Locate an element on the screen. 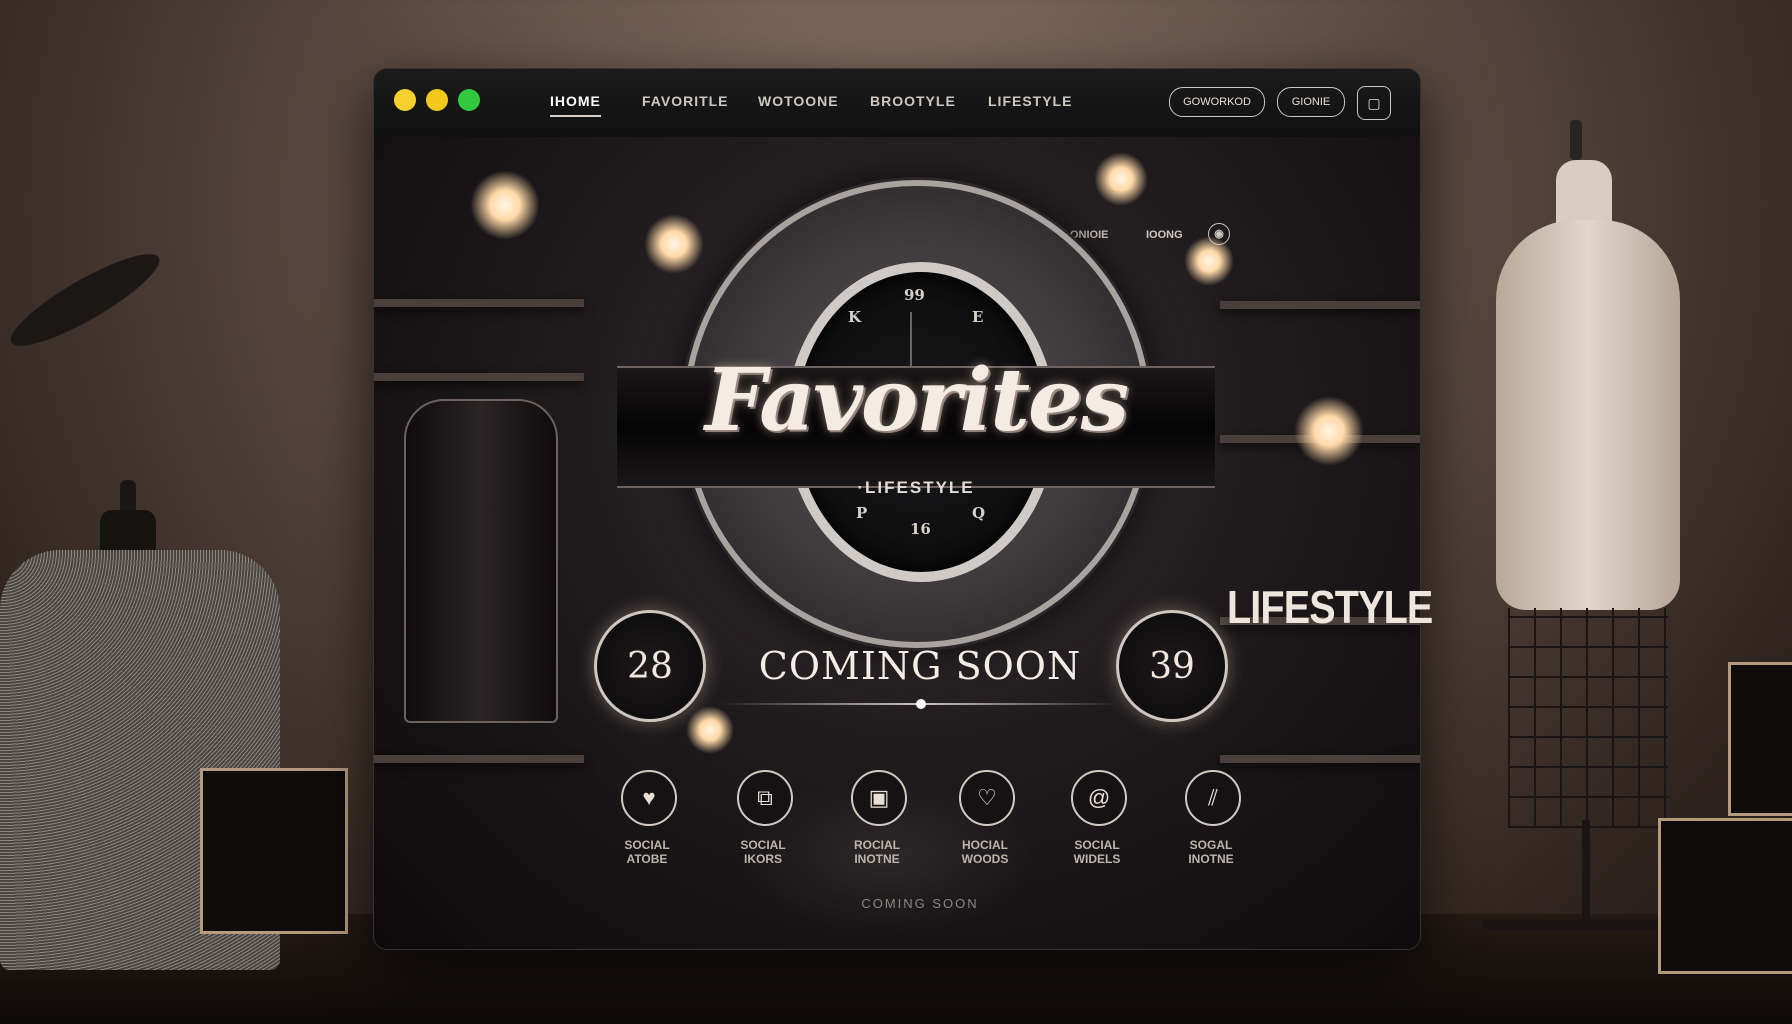 The height and width of the screenshot is (1024, 1792). mannequin-head is located at coordinates (128, 497).